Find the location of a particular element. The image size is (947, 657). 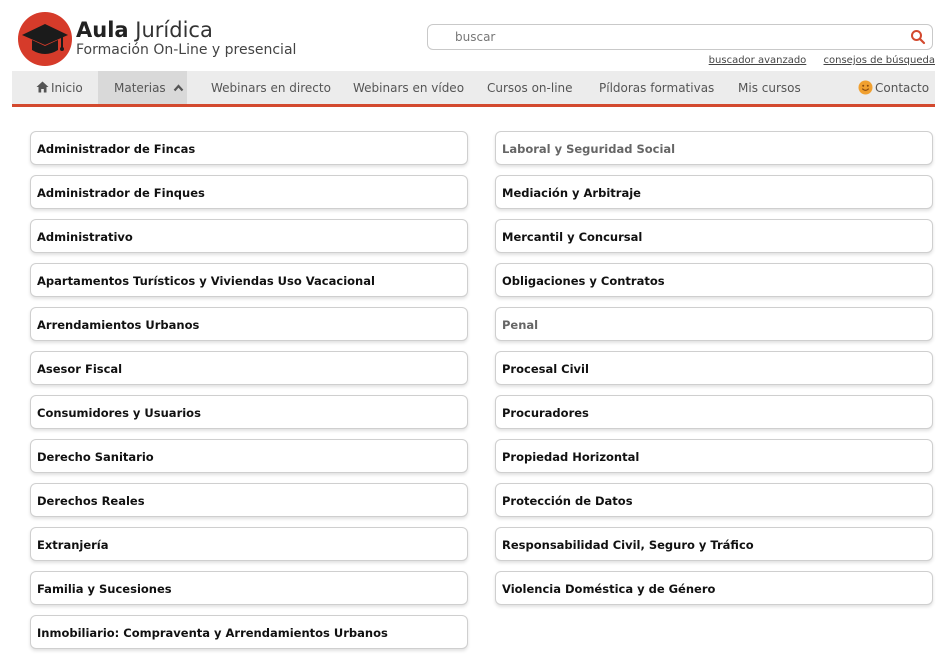

materia-asesor-fiscal: Asesor Fiscal is located at coordinates (249, 368).